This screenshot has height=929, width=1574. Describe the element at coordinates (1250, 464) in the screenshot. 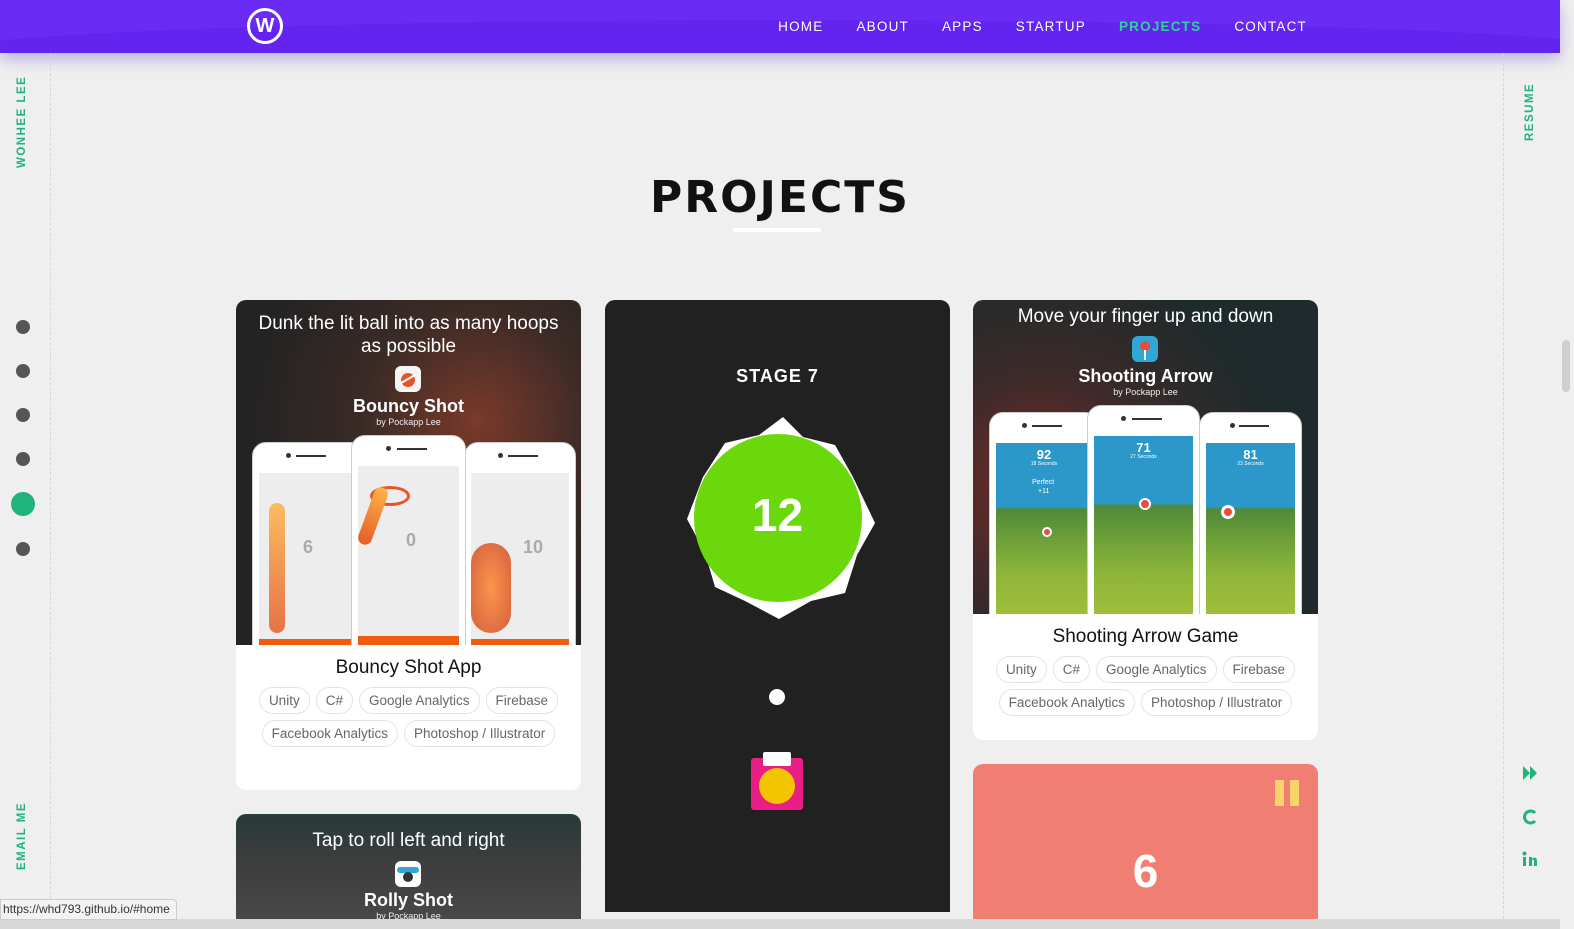

I see `score-right-sub: 23 Seconds` at that location.